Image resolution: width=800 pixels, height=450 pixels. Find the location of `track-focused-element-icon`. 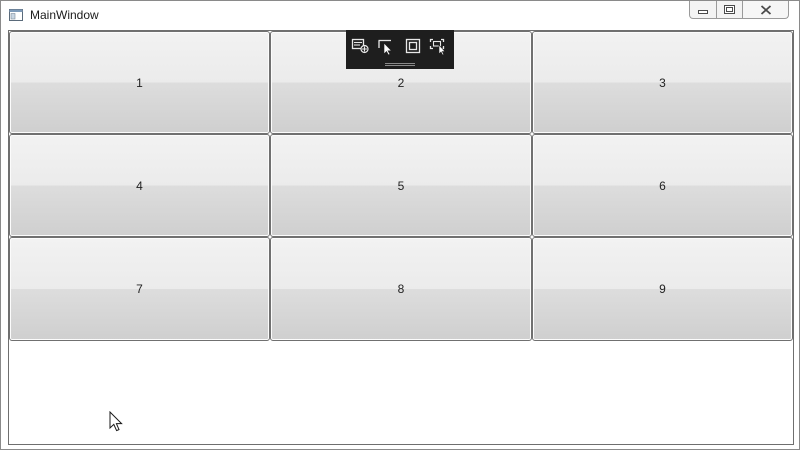

track-focused-element-icon is located at coordinates (439, 46).